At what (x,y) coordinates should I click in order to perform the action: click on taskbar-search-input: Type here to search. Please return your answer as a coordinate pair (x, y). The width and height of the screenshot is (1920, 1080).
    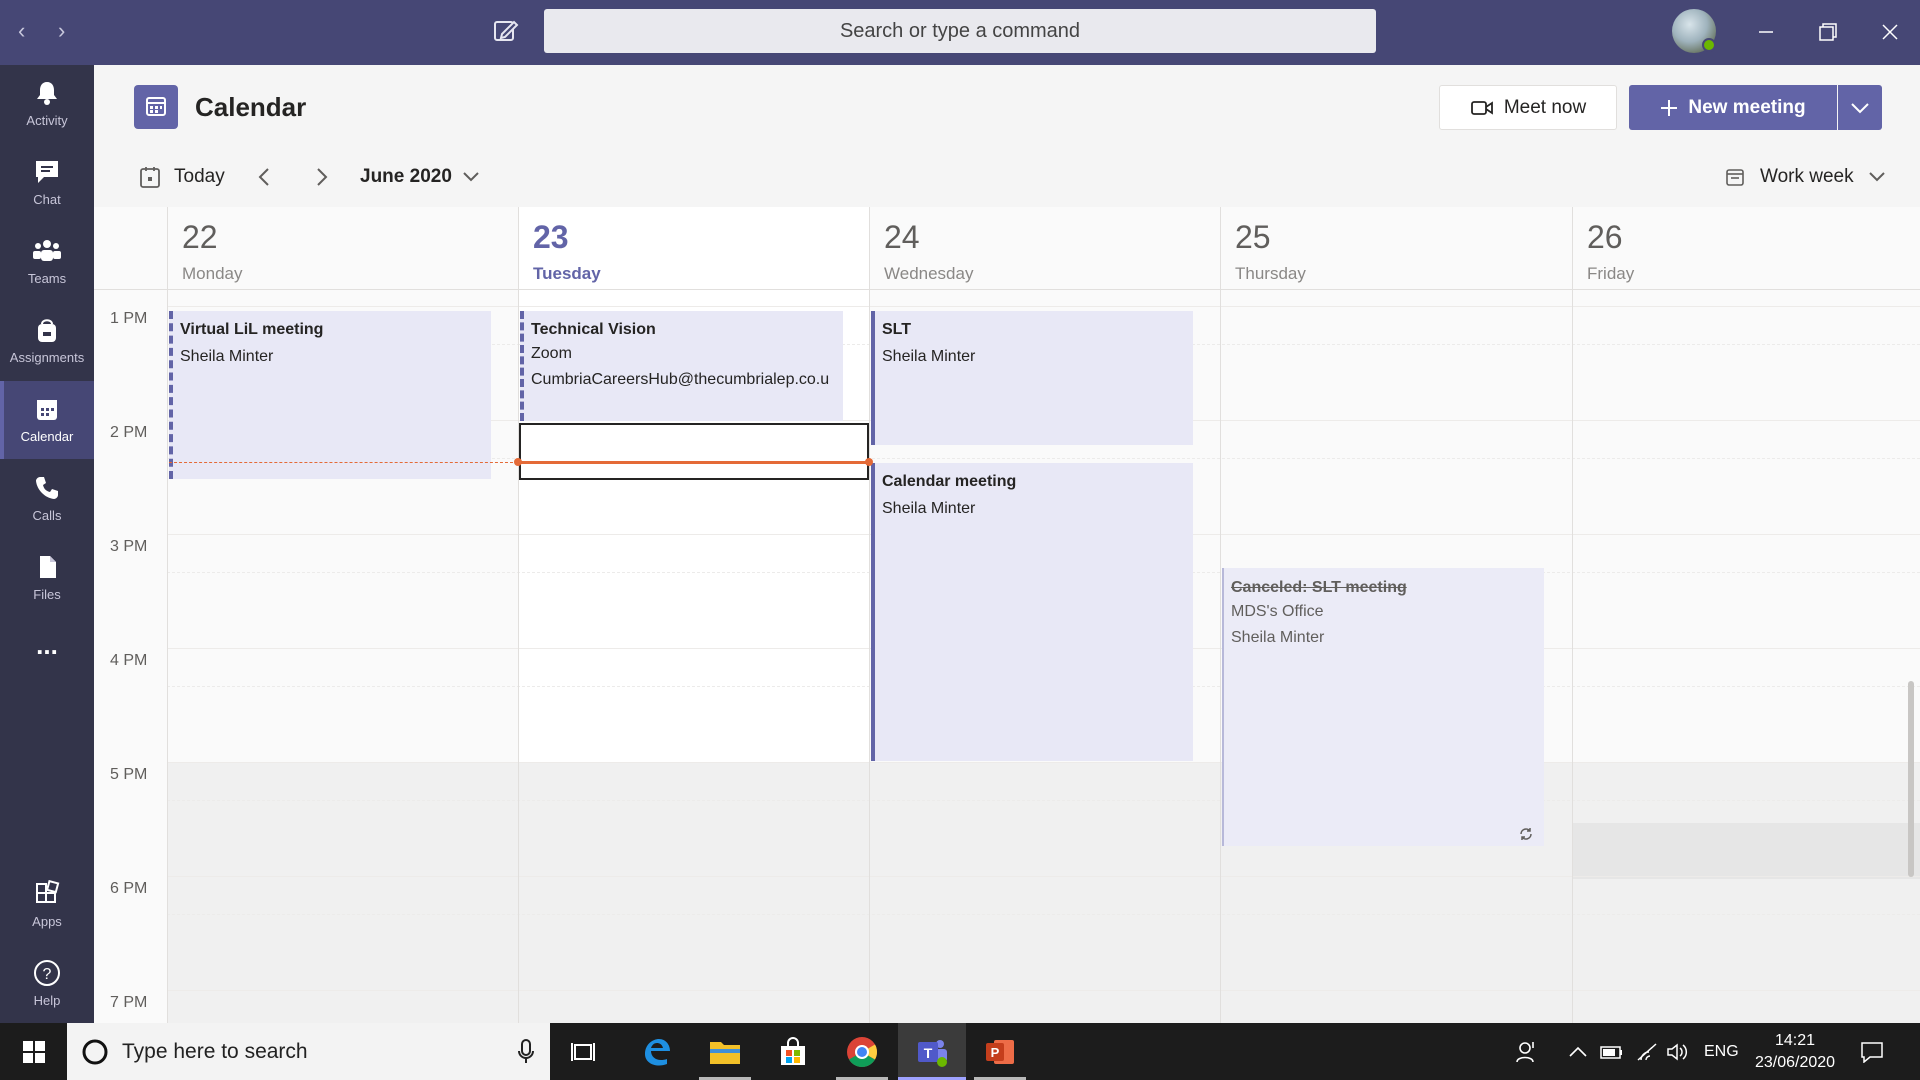
    Looking at the image, I should click on (308, 1051).